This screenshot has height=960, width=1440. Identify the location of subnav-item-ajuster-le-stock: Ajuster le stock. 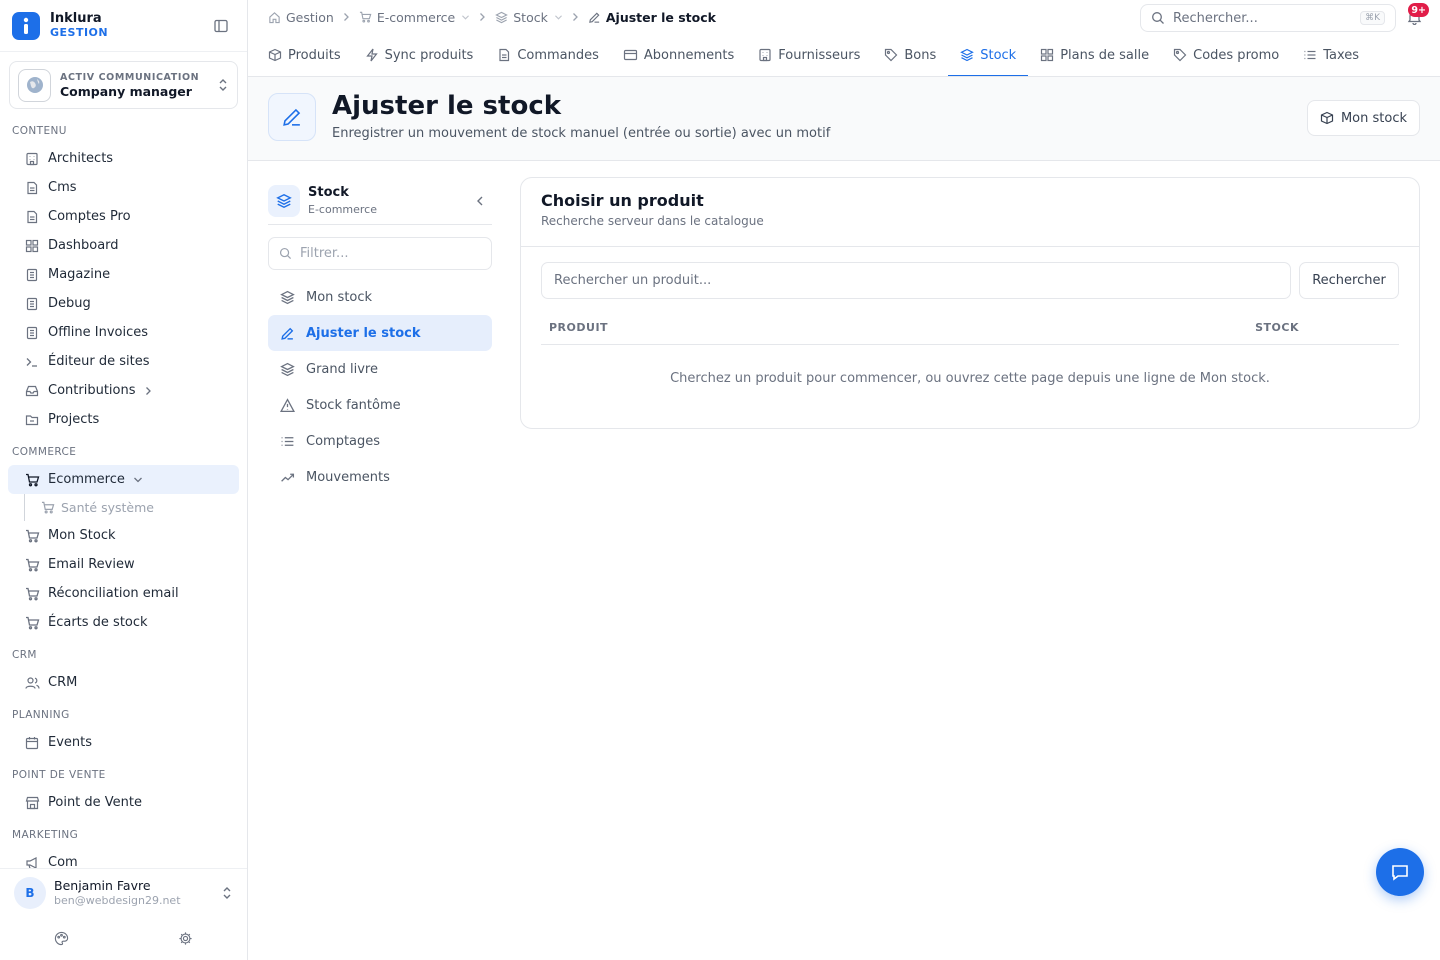
(380, 333).